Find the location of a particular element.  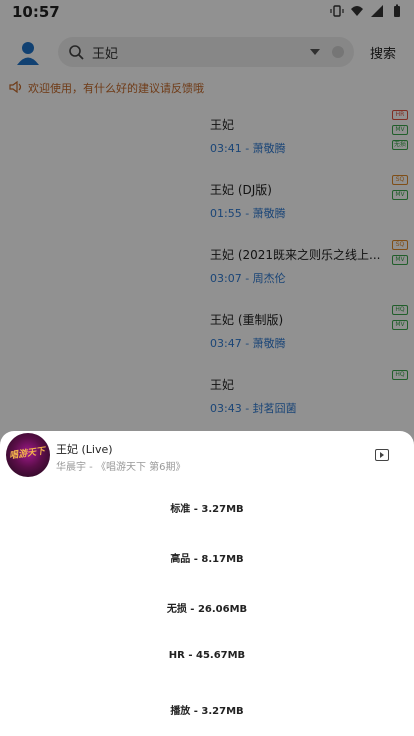

sheet-song-subtitle: 华晨宇 - 《唱游天下 第6期》 is located at coordinates (121, 467).